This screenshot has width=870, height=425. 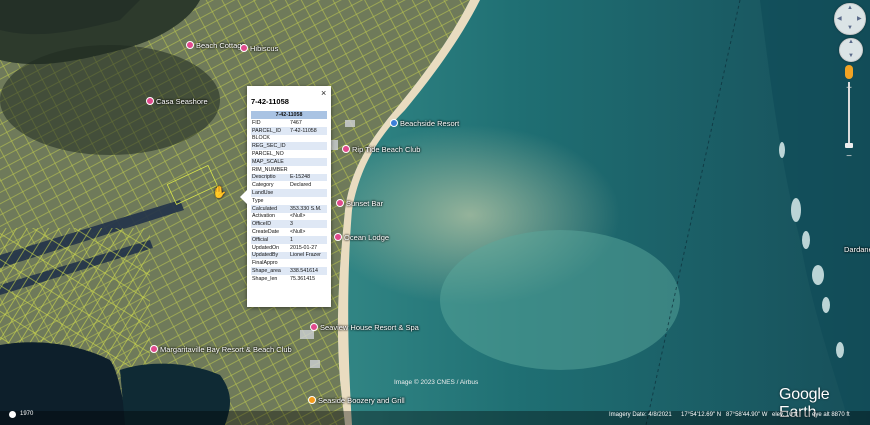 I want to click on arrow-left-icon: ◀, so click(x=839, y=19).